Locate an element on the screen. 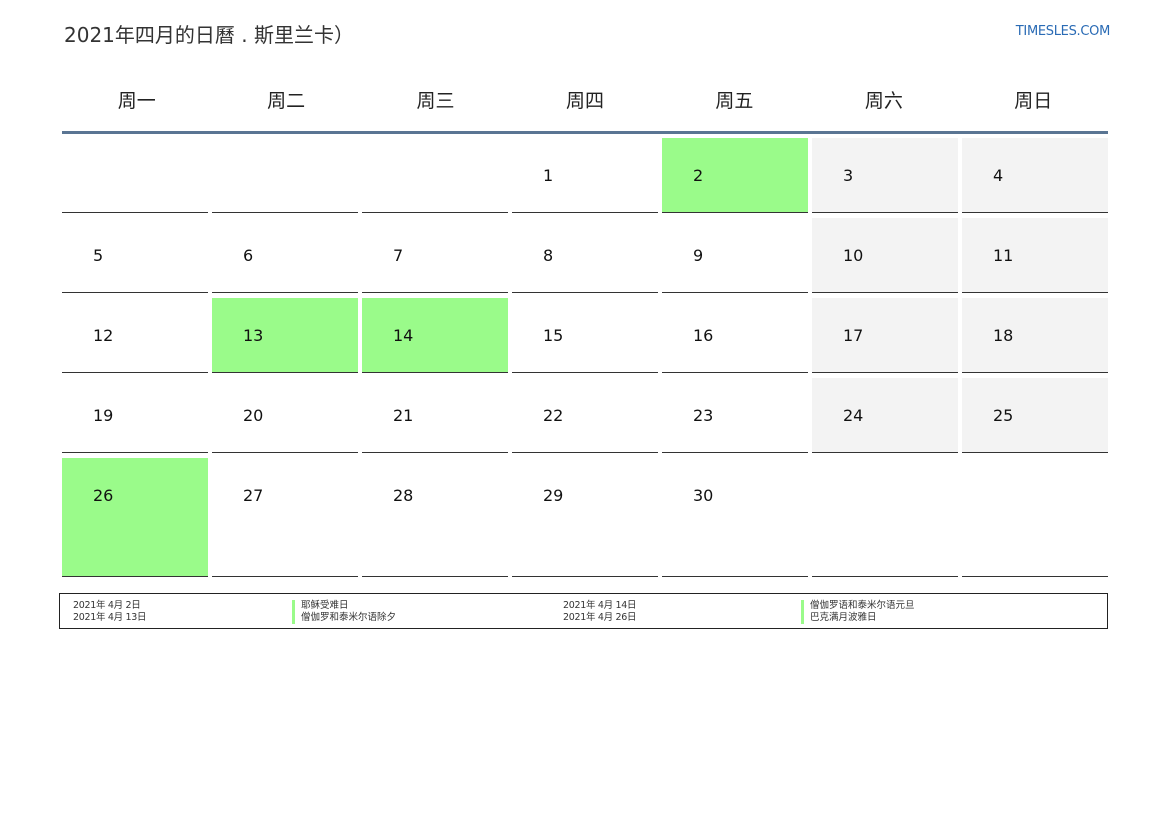  holiday-name: 巴克满月波雅日 is located at coordinates (843, 617).